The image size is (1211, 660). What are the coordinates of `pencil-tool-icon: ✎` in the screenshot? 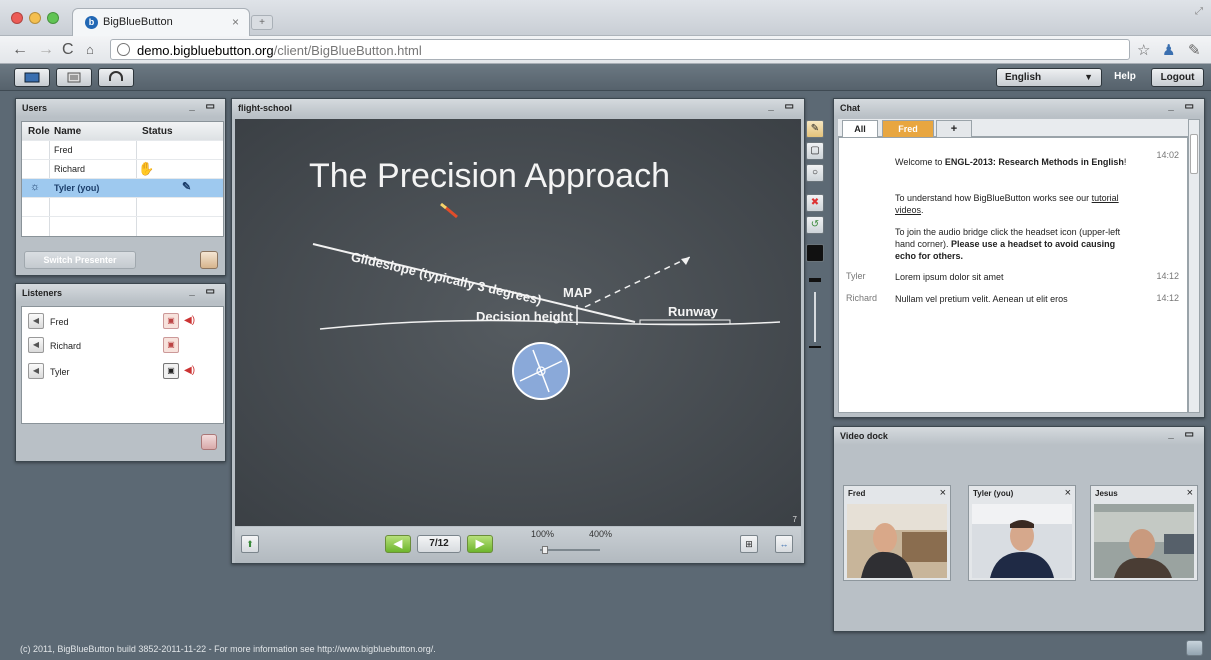 It's located at (815, 129).